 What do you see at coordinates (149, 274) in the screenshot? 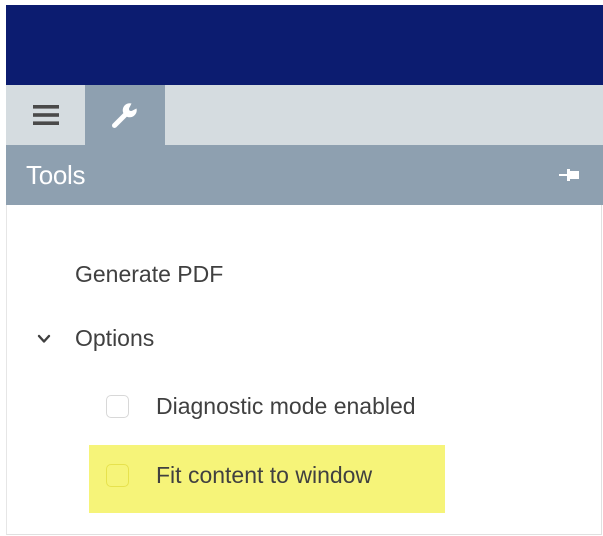
I see `generate-pdf-link: Generate PDF` at bounding box center [149, 274].